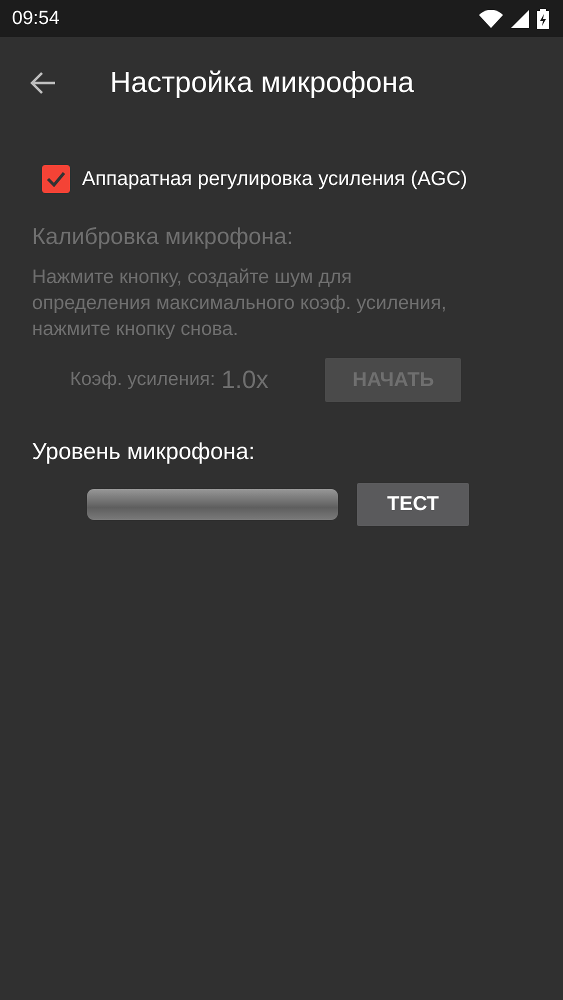 Image resolution: width=563 pixels, height=1000 pixels. I want to click on gain-label: Коэф. усиления:, so click(143, 380).